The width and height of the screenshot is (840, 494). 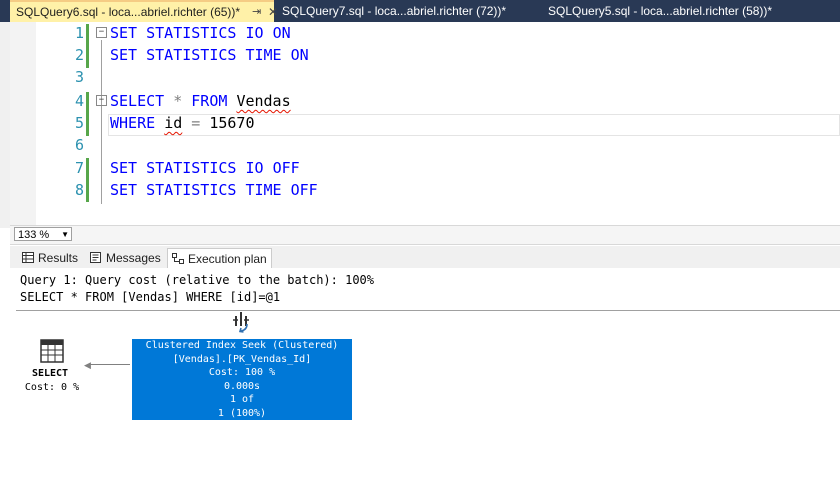 I want to click on seek-line-5: 1 of, so click(x=242, y=399).